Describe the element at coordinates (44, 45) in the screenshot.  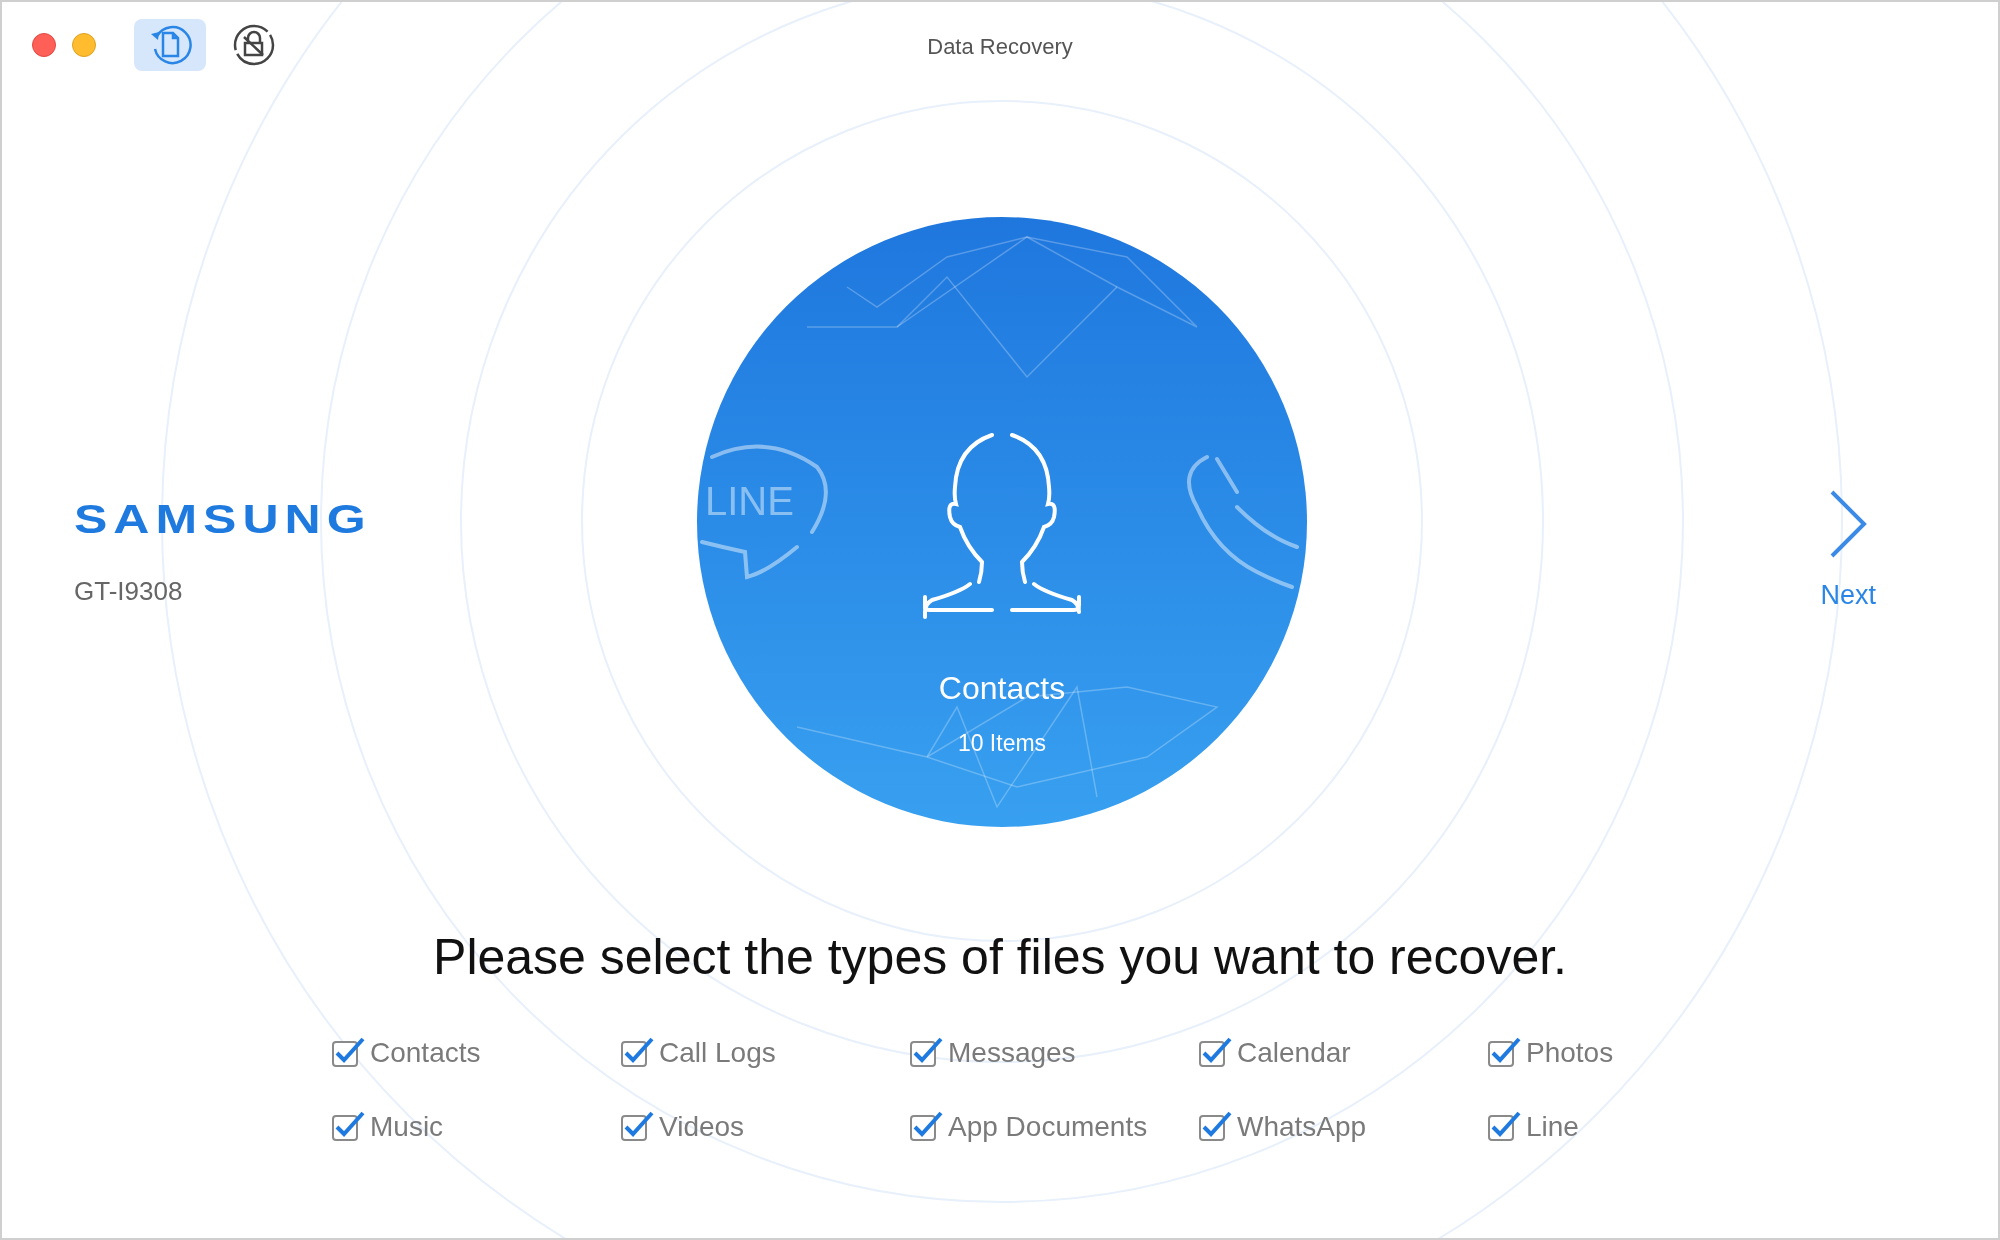
I see `close-button` at that location.